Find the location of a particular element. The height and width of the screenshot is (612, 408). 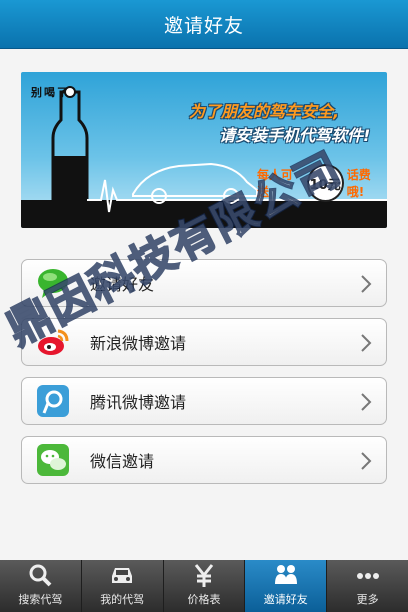

promo-amount-badge: 10元 is located at coordinates (325, 183).